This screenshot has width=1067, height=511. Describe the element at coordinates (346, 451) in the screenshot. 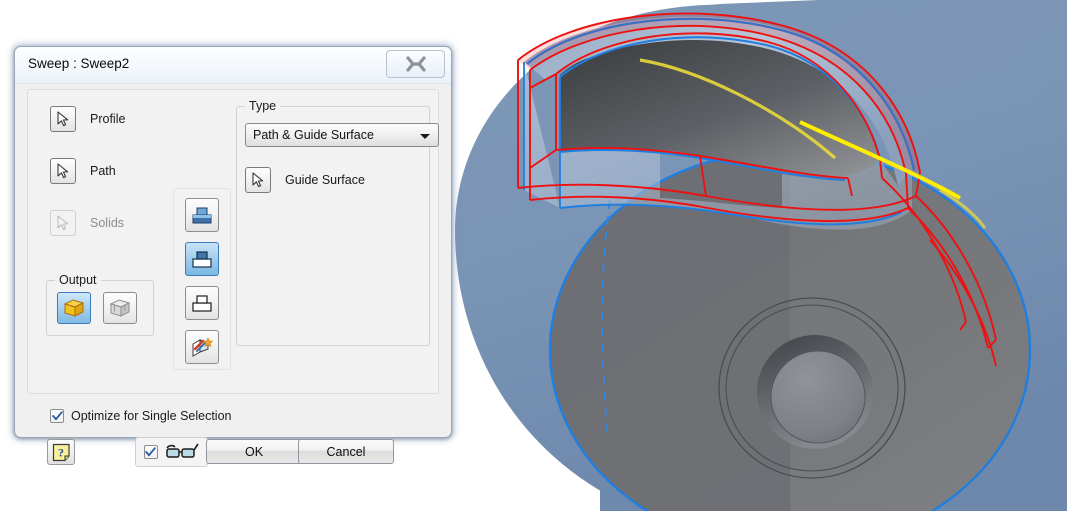

I see `cancel-button: Cancel` at that location.